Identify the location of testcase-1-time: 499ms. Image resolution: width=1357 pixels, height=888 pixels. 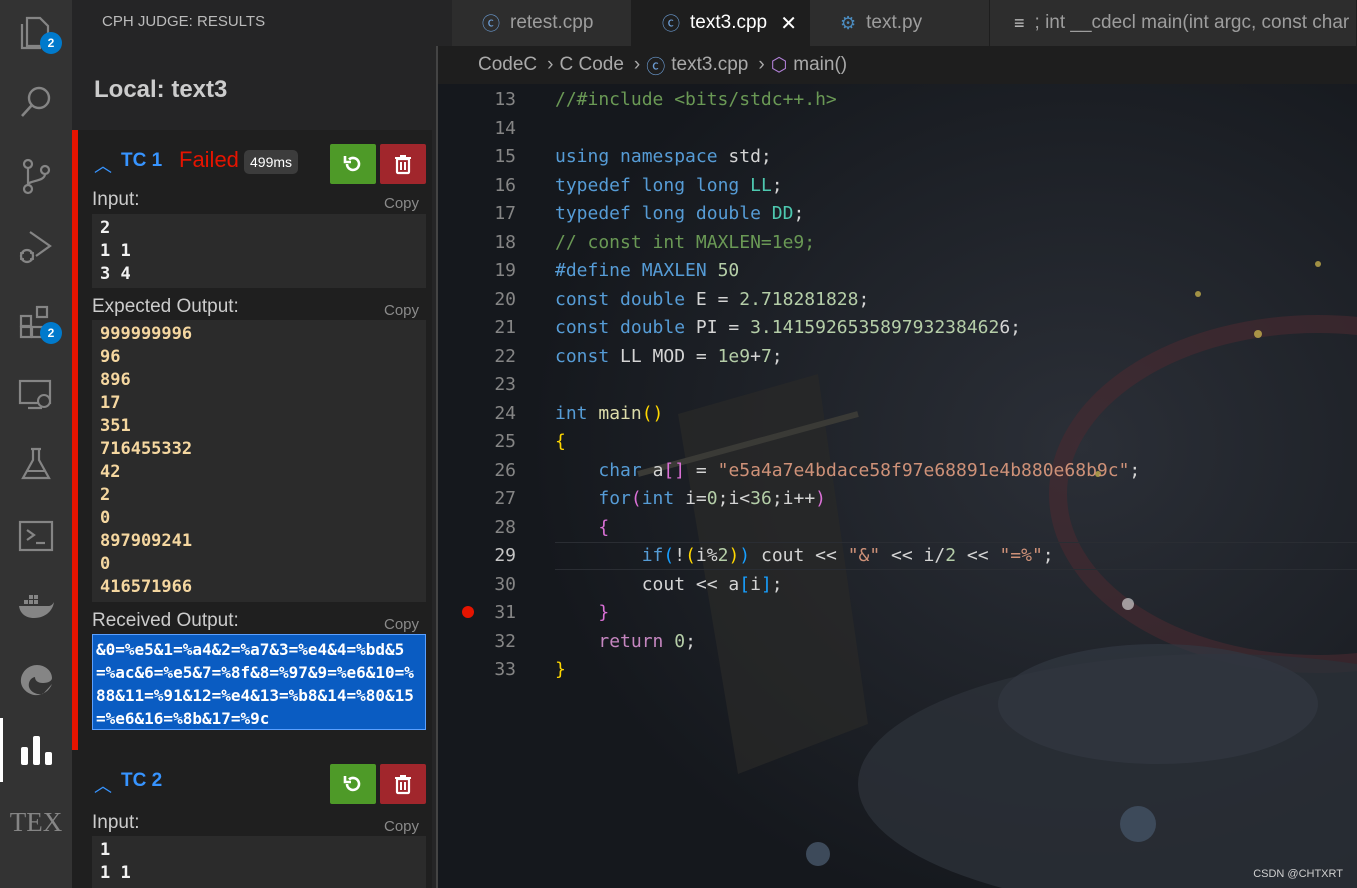
(271, 162).